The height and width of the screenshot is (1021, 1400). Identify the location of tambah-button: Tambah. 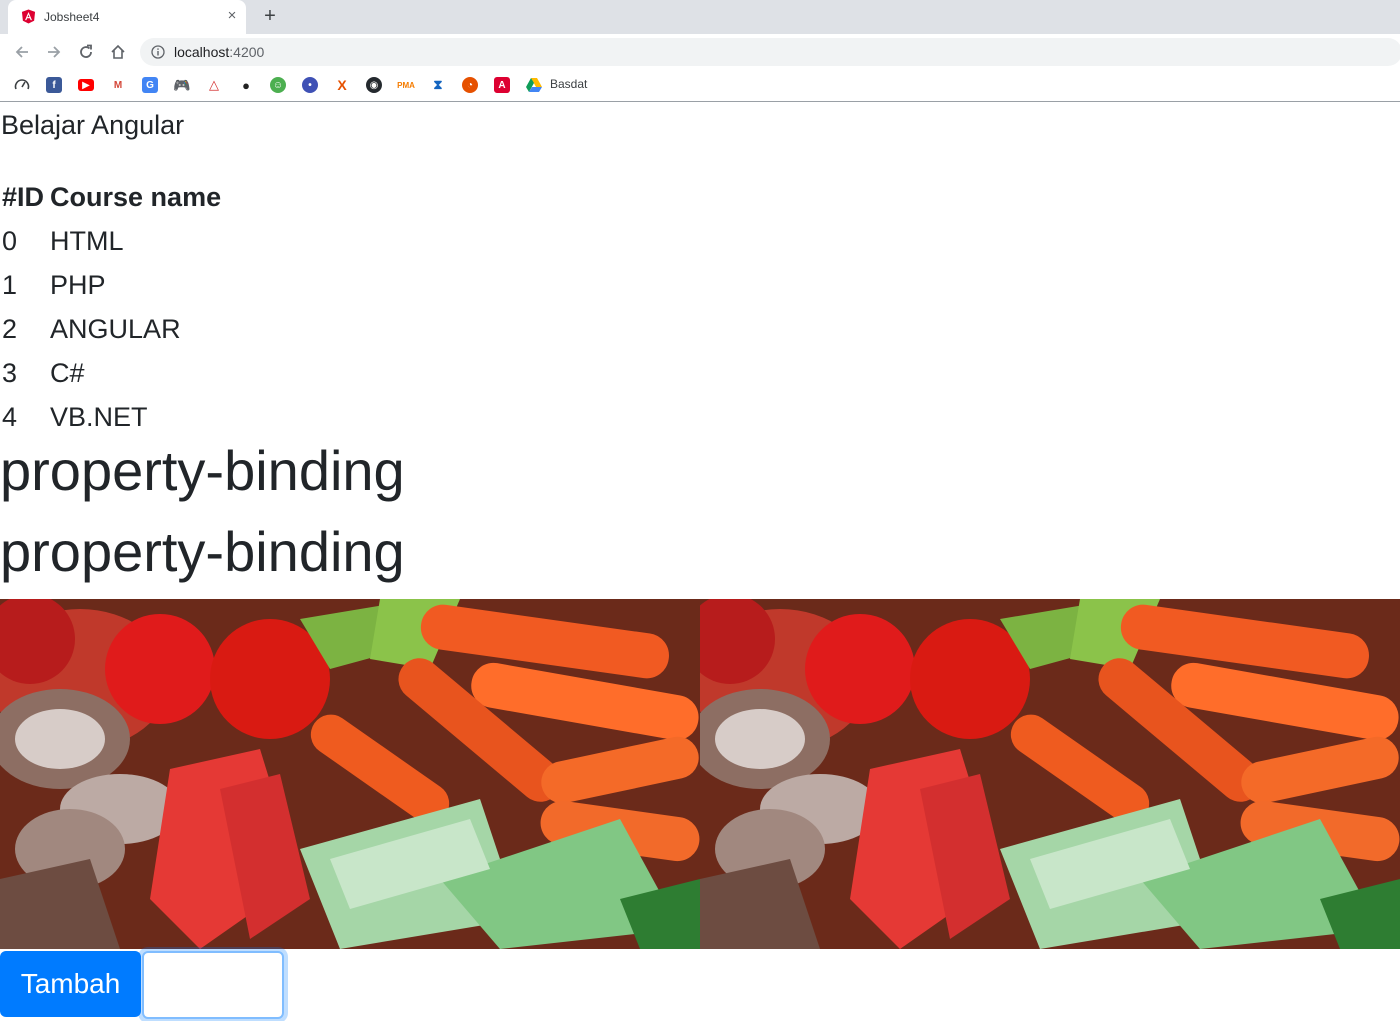
(70, 984).